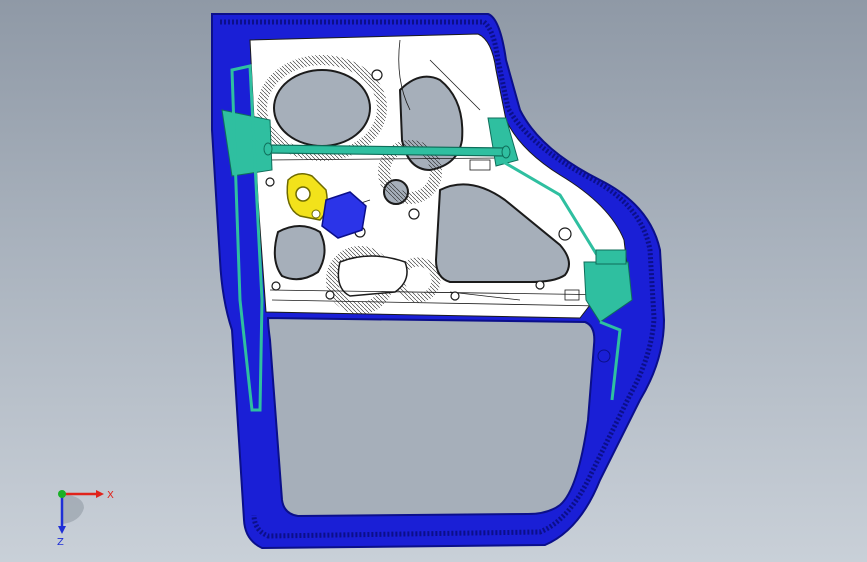 Image resolution: width=867 pixels, height=562 pixels. What do you see at coordinates (60, 542) in the screenshot?
I see `z-axis-label: Z` at bounding box center [60, 542].